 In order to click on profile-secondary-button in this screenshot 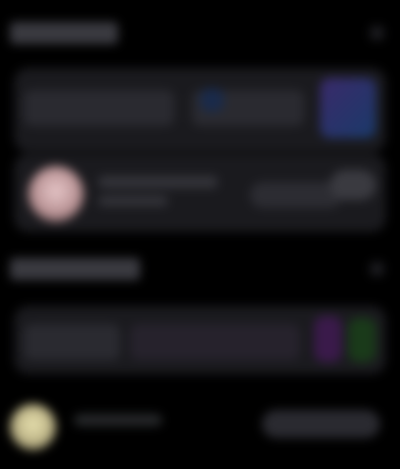, I will do `click(353, 185)`.